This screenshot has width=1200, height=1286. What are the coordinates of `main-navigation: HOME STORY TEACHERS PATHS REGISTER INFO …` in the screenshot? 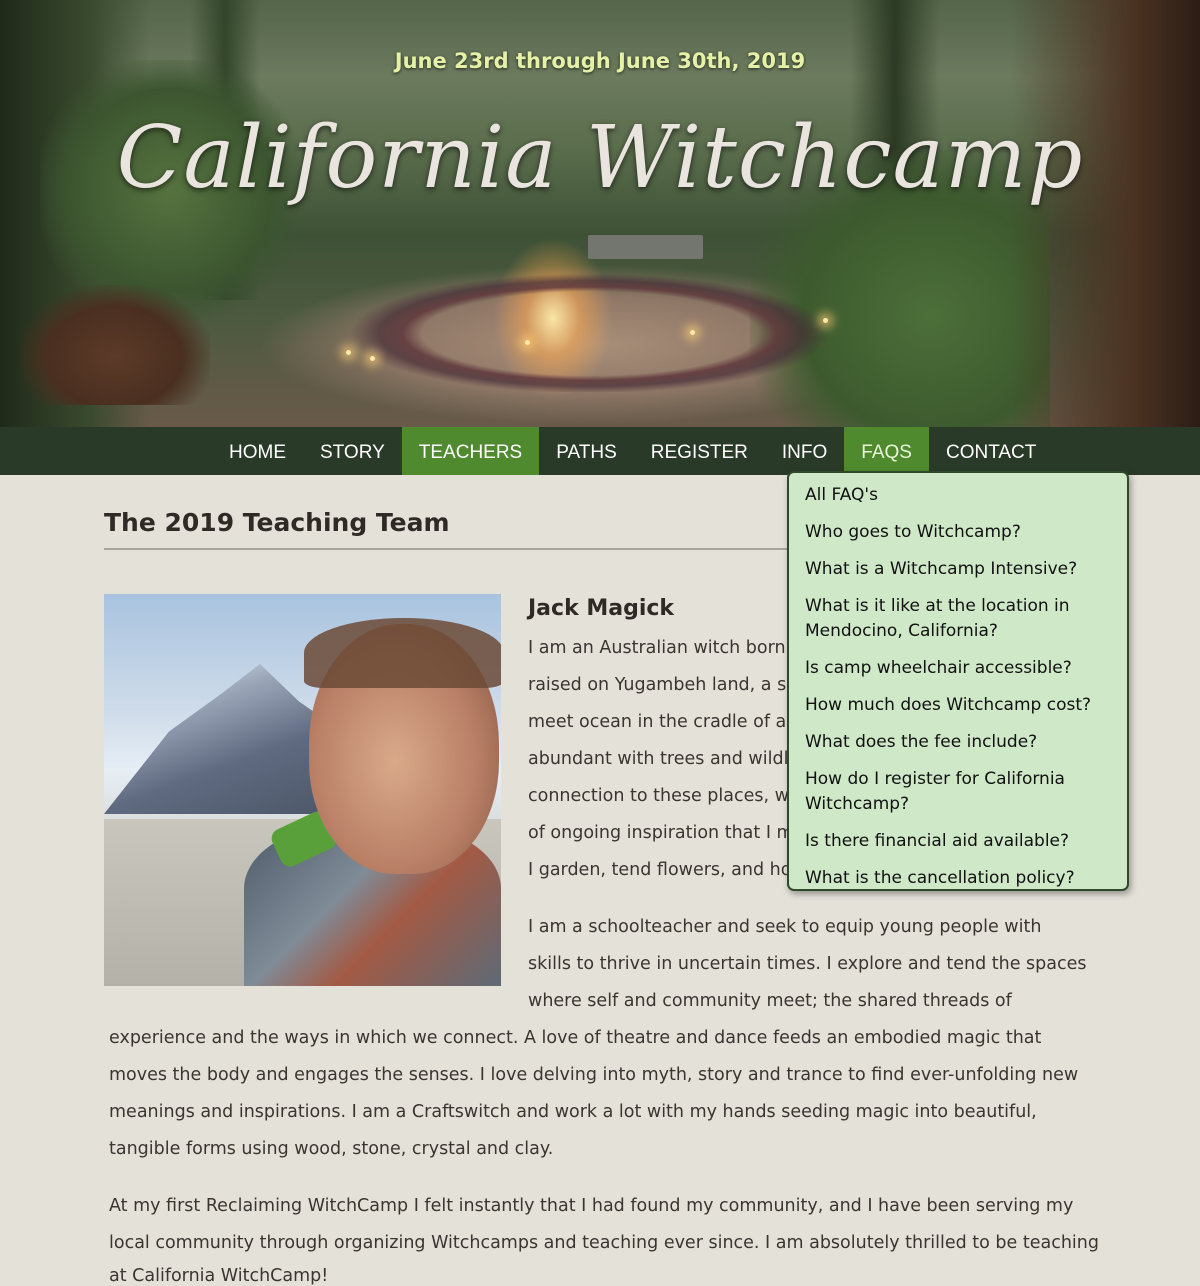 It's located at (600, 451).